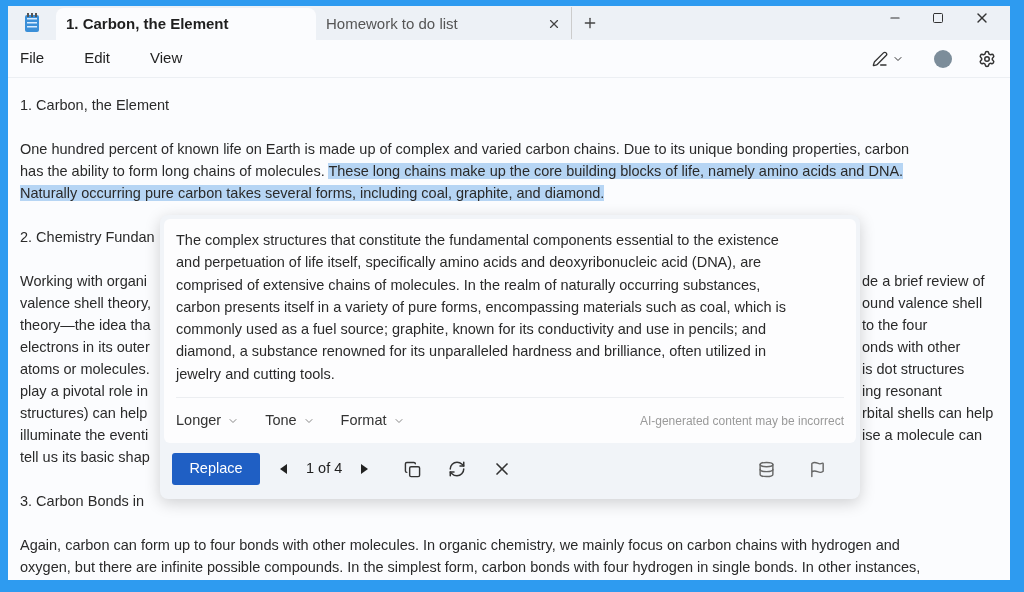  What do you see at coordinates (166, 58) in the screenshot?
I see `menu-item: View` at bounding box center [166, 58].